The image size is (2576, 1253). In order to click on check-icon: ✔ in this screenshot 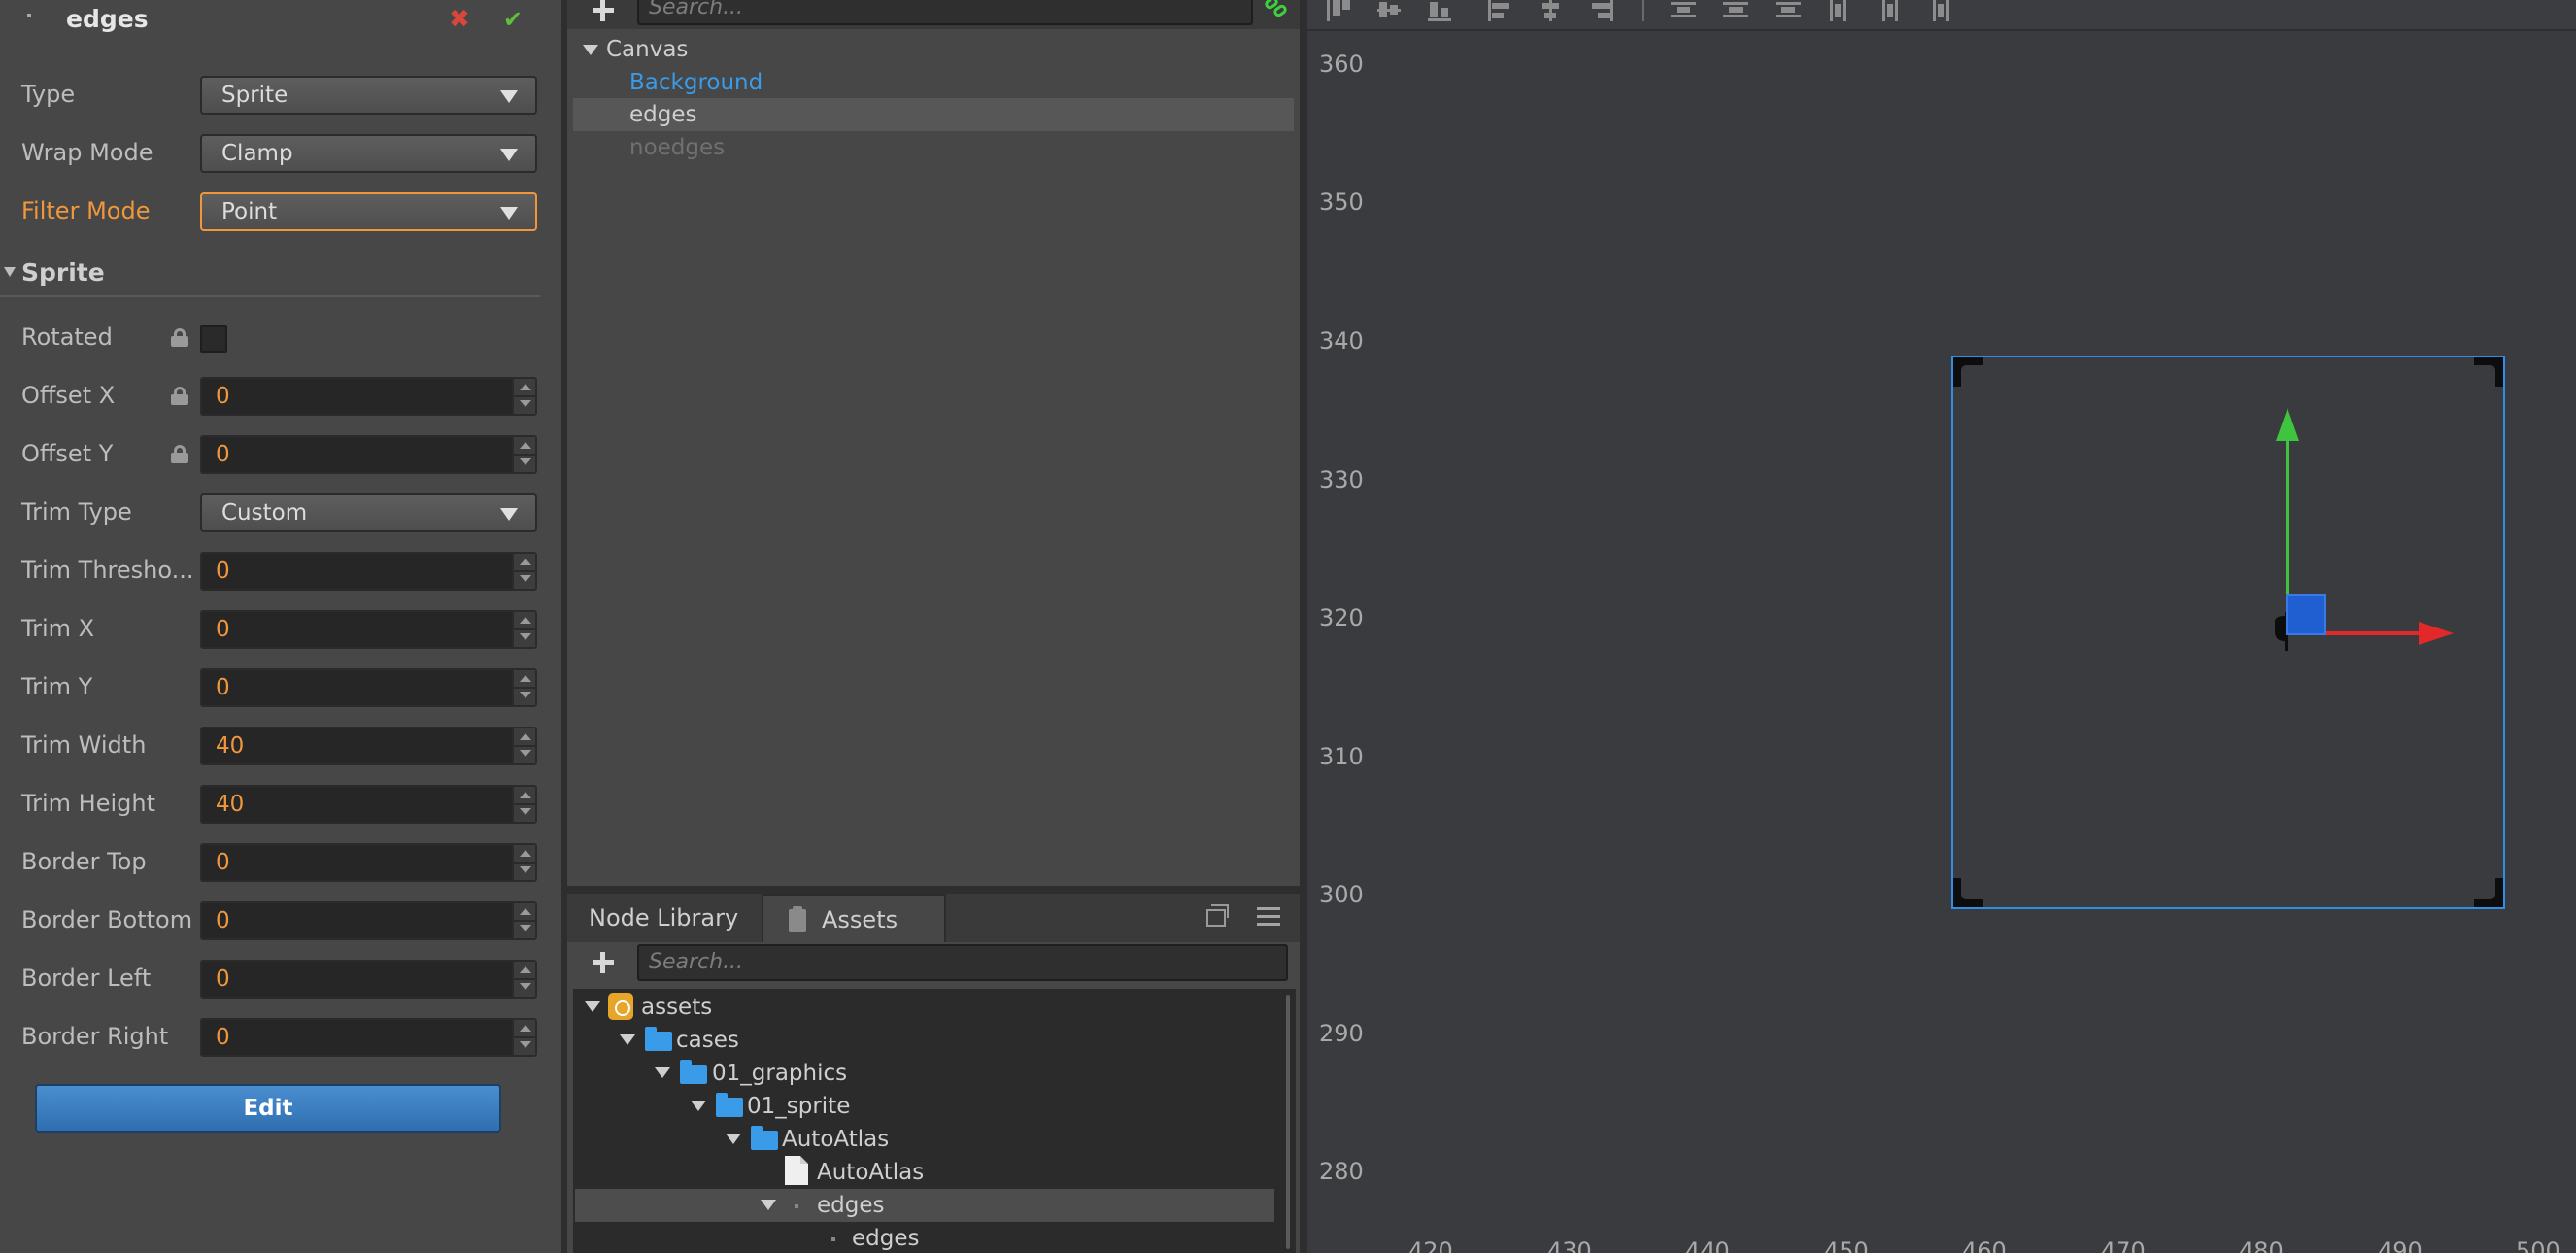, I will do `click(513, 20)`.